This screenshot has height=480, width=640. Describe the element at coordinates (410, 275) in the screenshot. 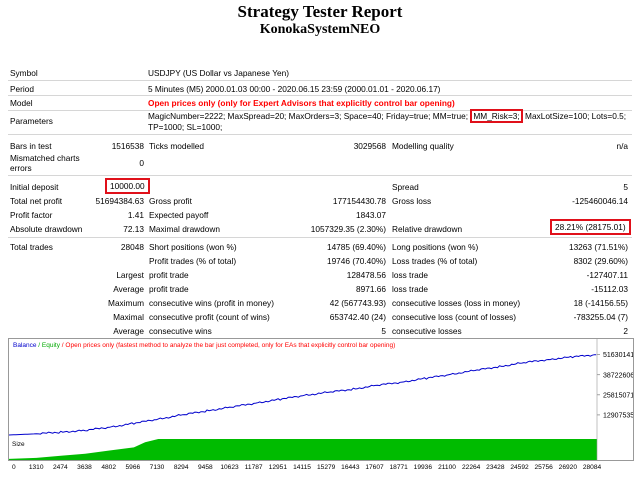

I see `largest-loss-label: loss trade` at that location.